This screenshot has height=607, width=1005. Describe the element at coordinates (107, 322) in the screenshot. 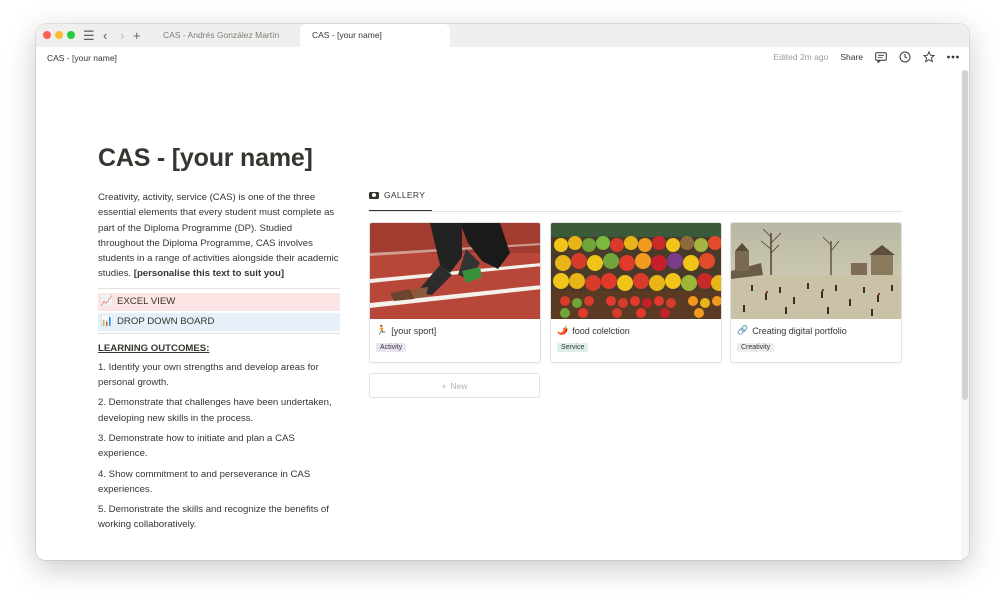

I see `bar-chart-icon: 📊` at that location.